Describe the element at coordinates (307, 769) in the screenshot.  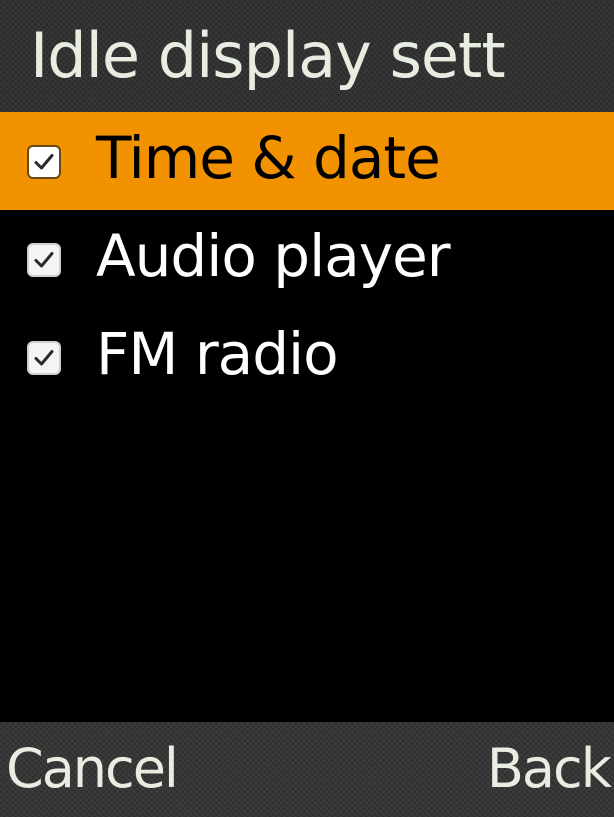
I see `softkey-bar: Cancel Back` at that location.